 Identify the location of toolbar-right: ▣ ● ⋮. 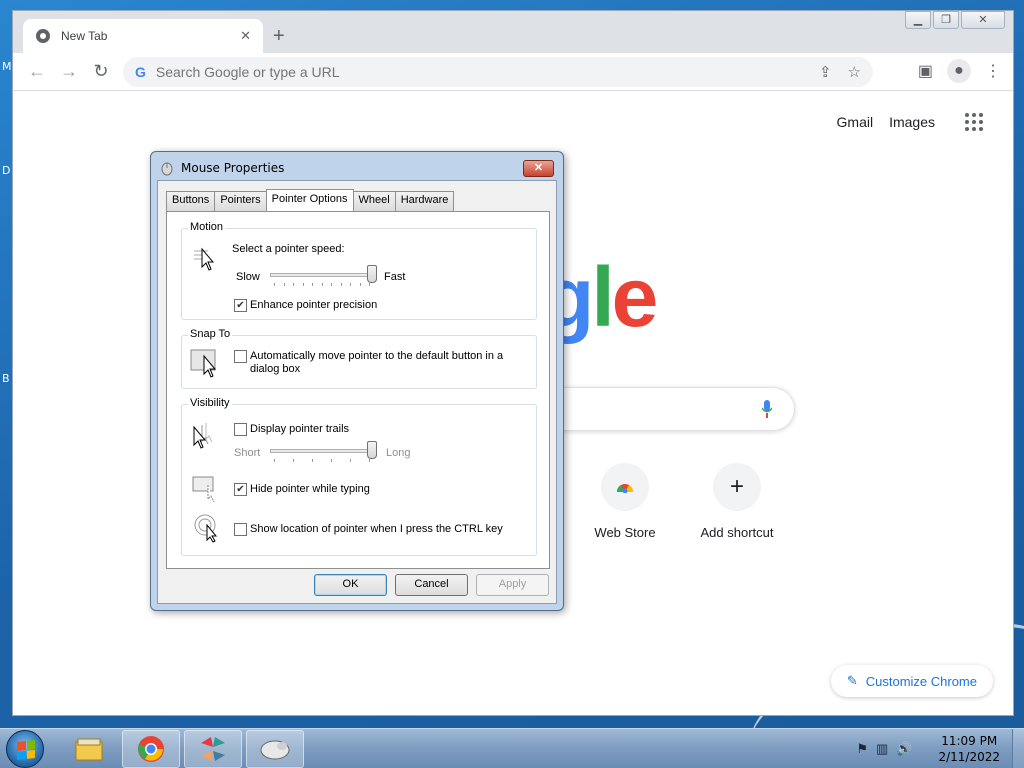
(959, 71).